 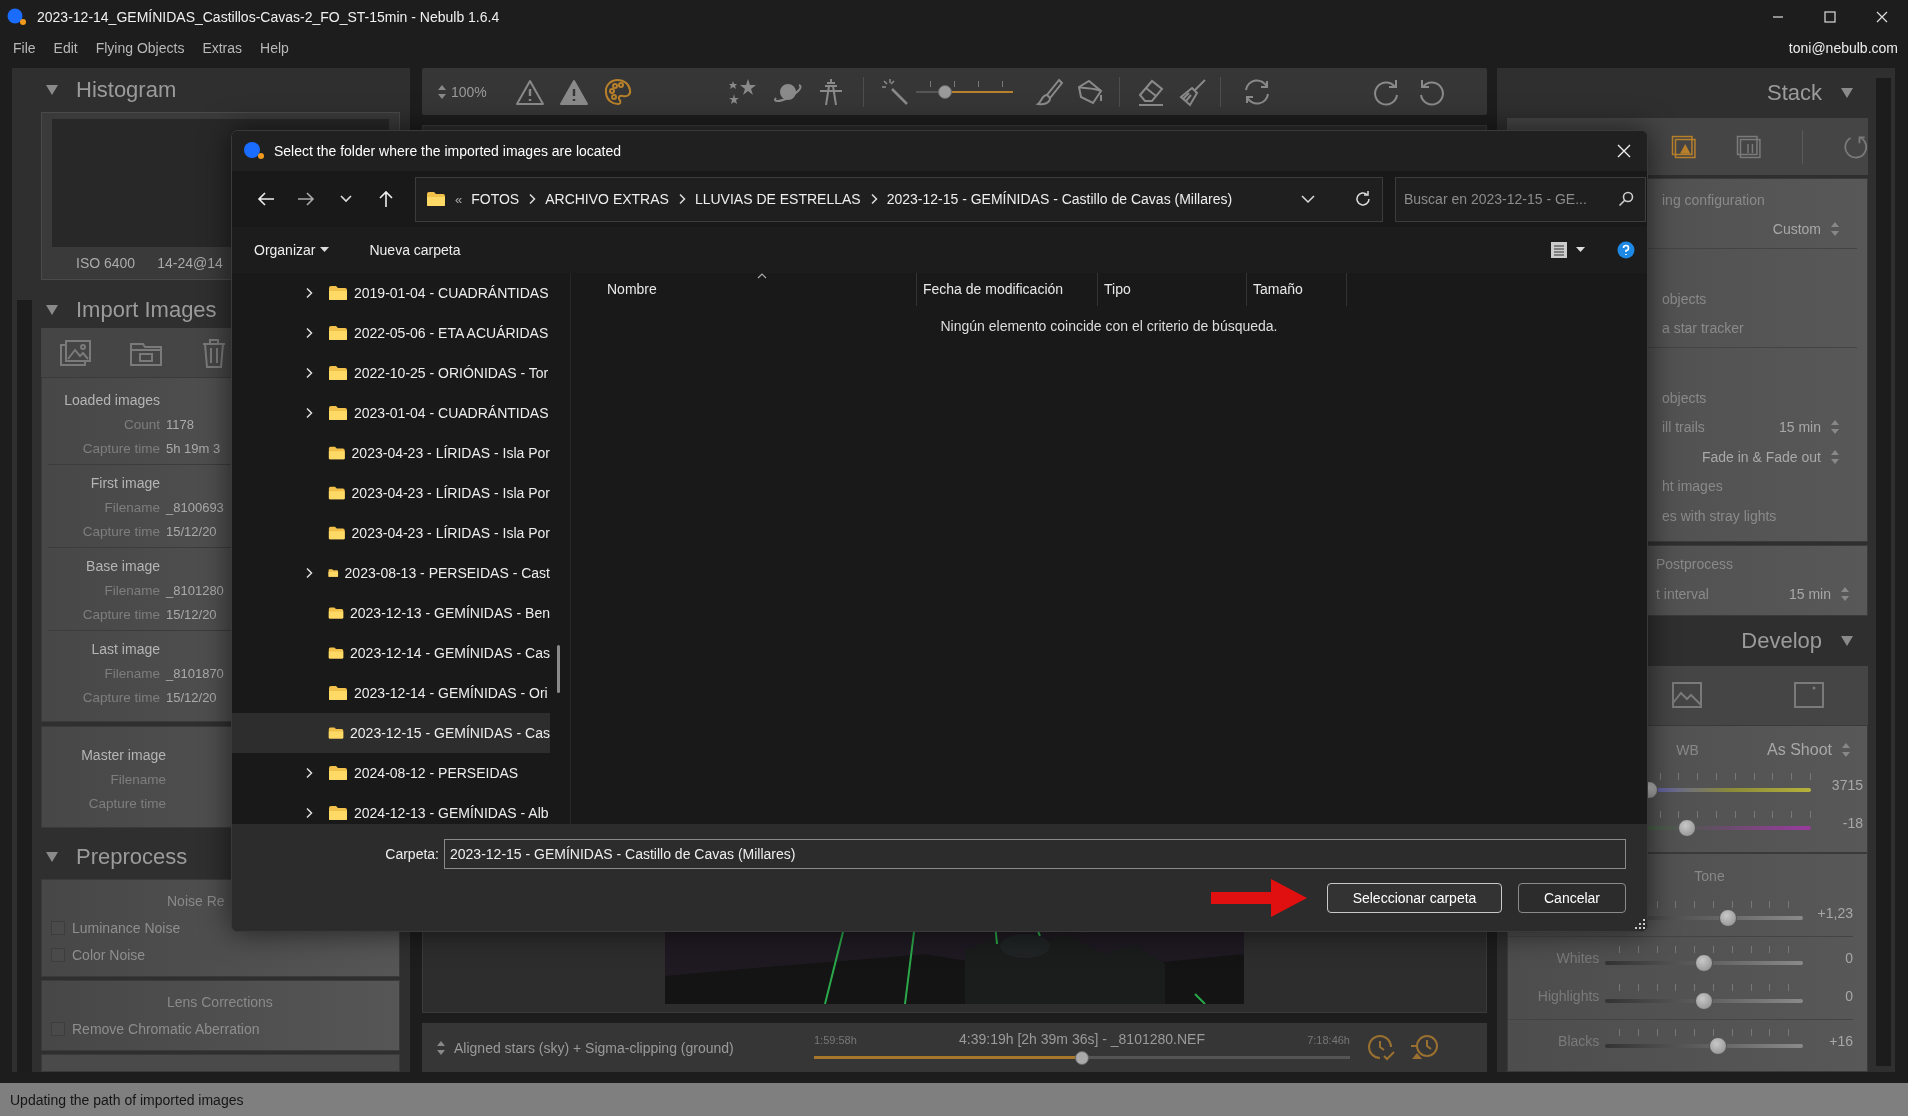 What do you see at coordinates (1640, 924) in the screenshot?
I see `resize-grip-icon` at bounding box center [1640, 924].